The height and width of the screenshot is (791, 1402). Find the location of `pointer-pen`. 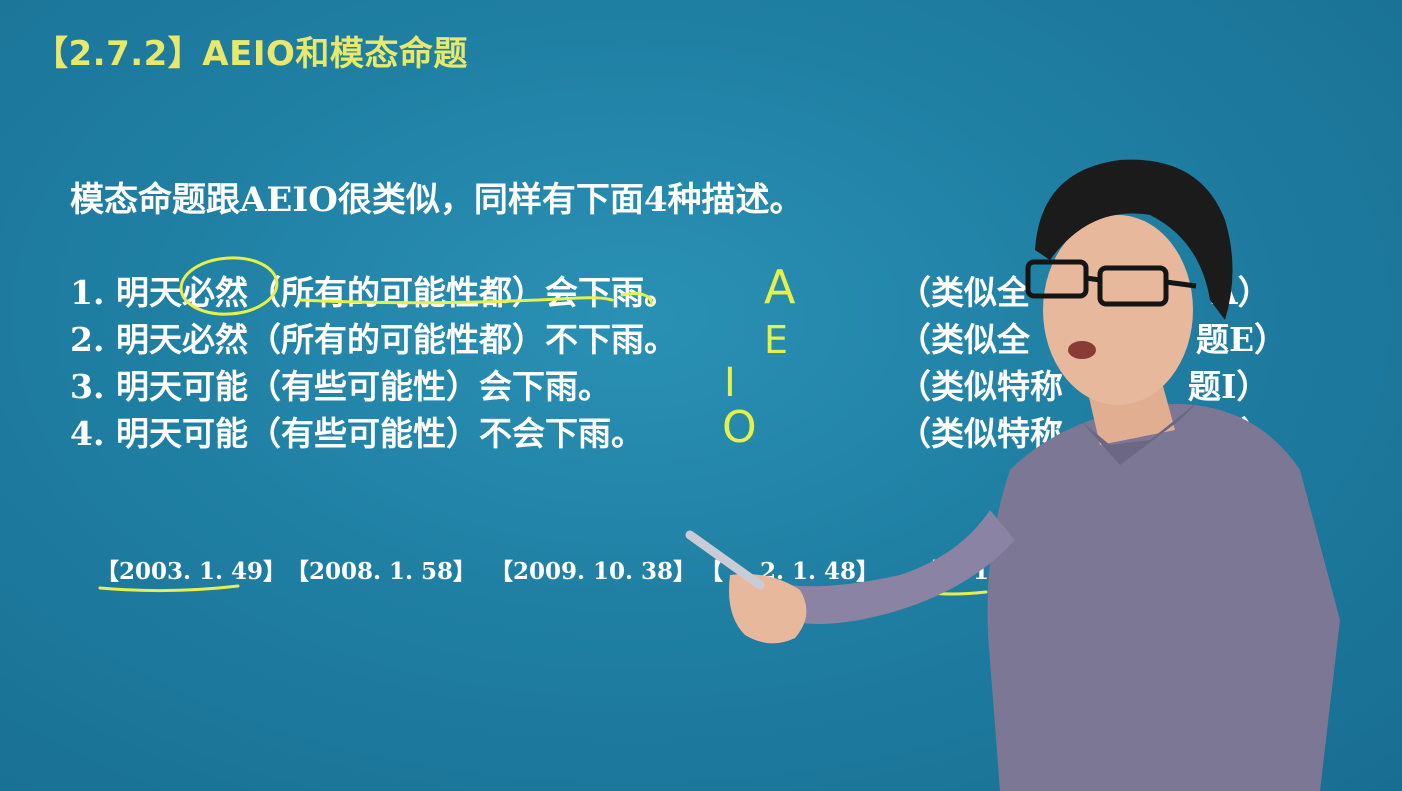

pointer-pen is located at coordinates (725, 560).